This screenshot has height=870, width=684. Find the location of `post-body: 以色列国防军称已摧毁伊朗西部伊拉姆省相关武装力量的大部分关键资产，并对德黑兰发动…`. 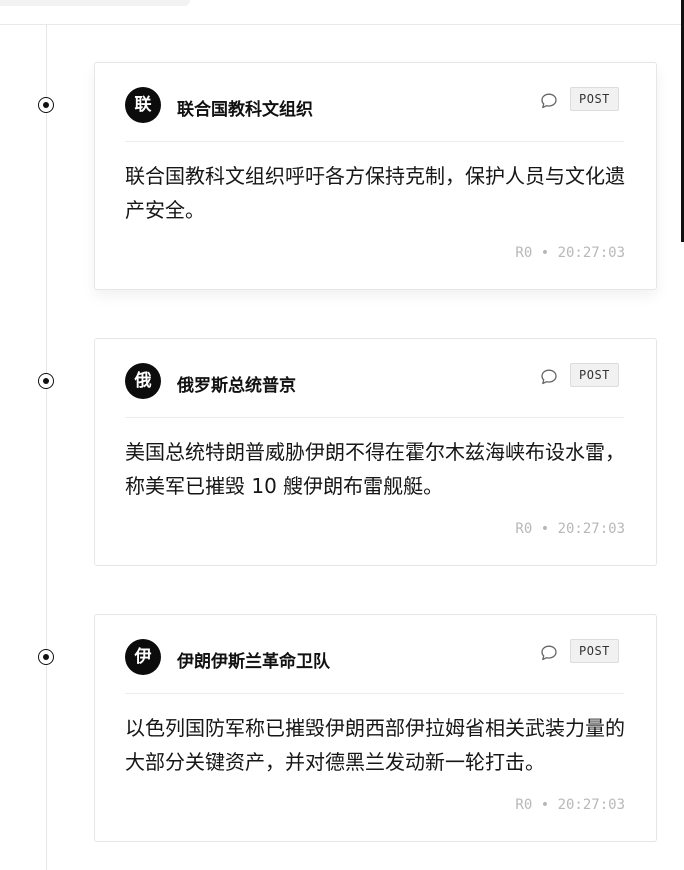

post-body: 以色列国防军称已摧毁伊朗西部伊拉姆省相关武装力量的大部分关键资产，并对德黑兰发动… is located at coordinates (375, 745).